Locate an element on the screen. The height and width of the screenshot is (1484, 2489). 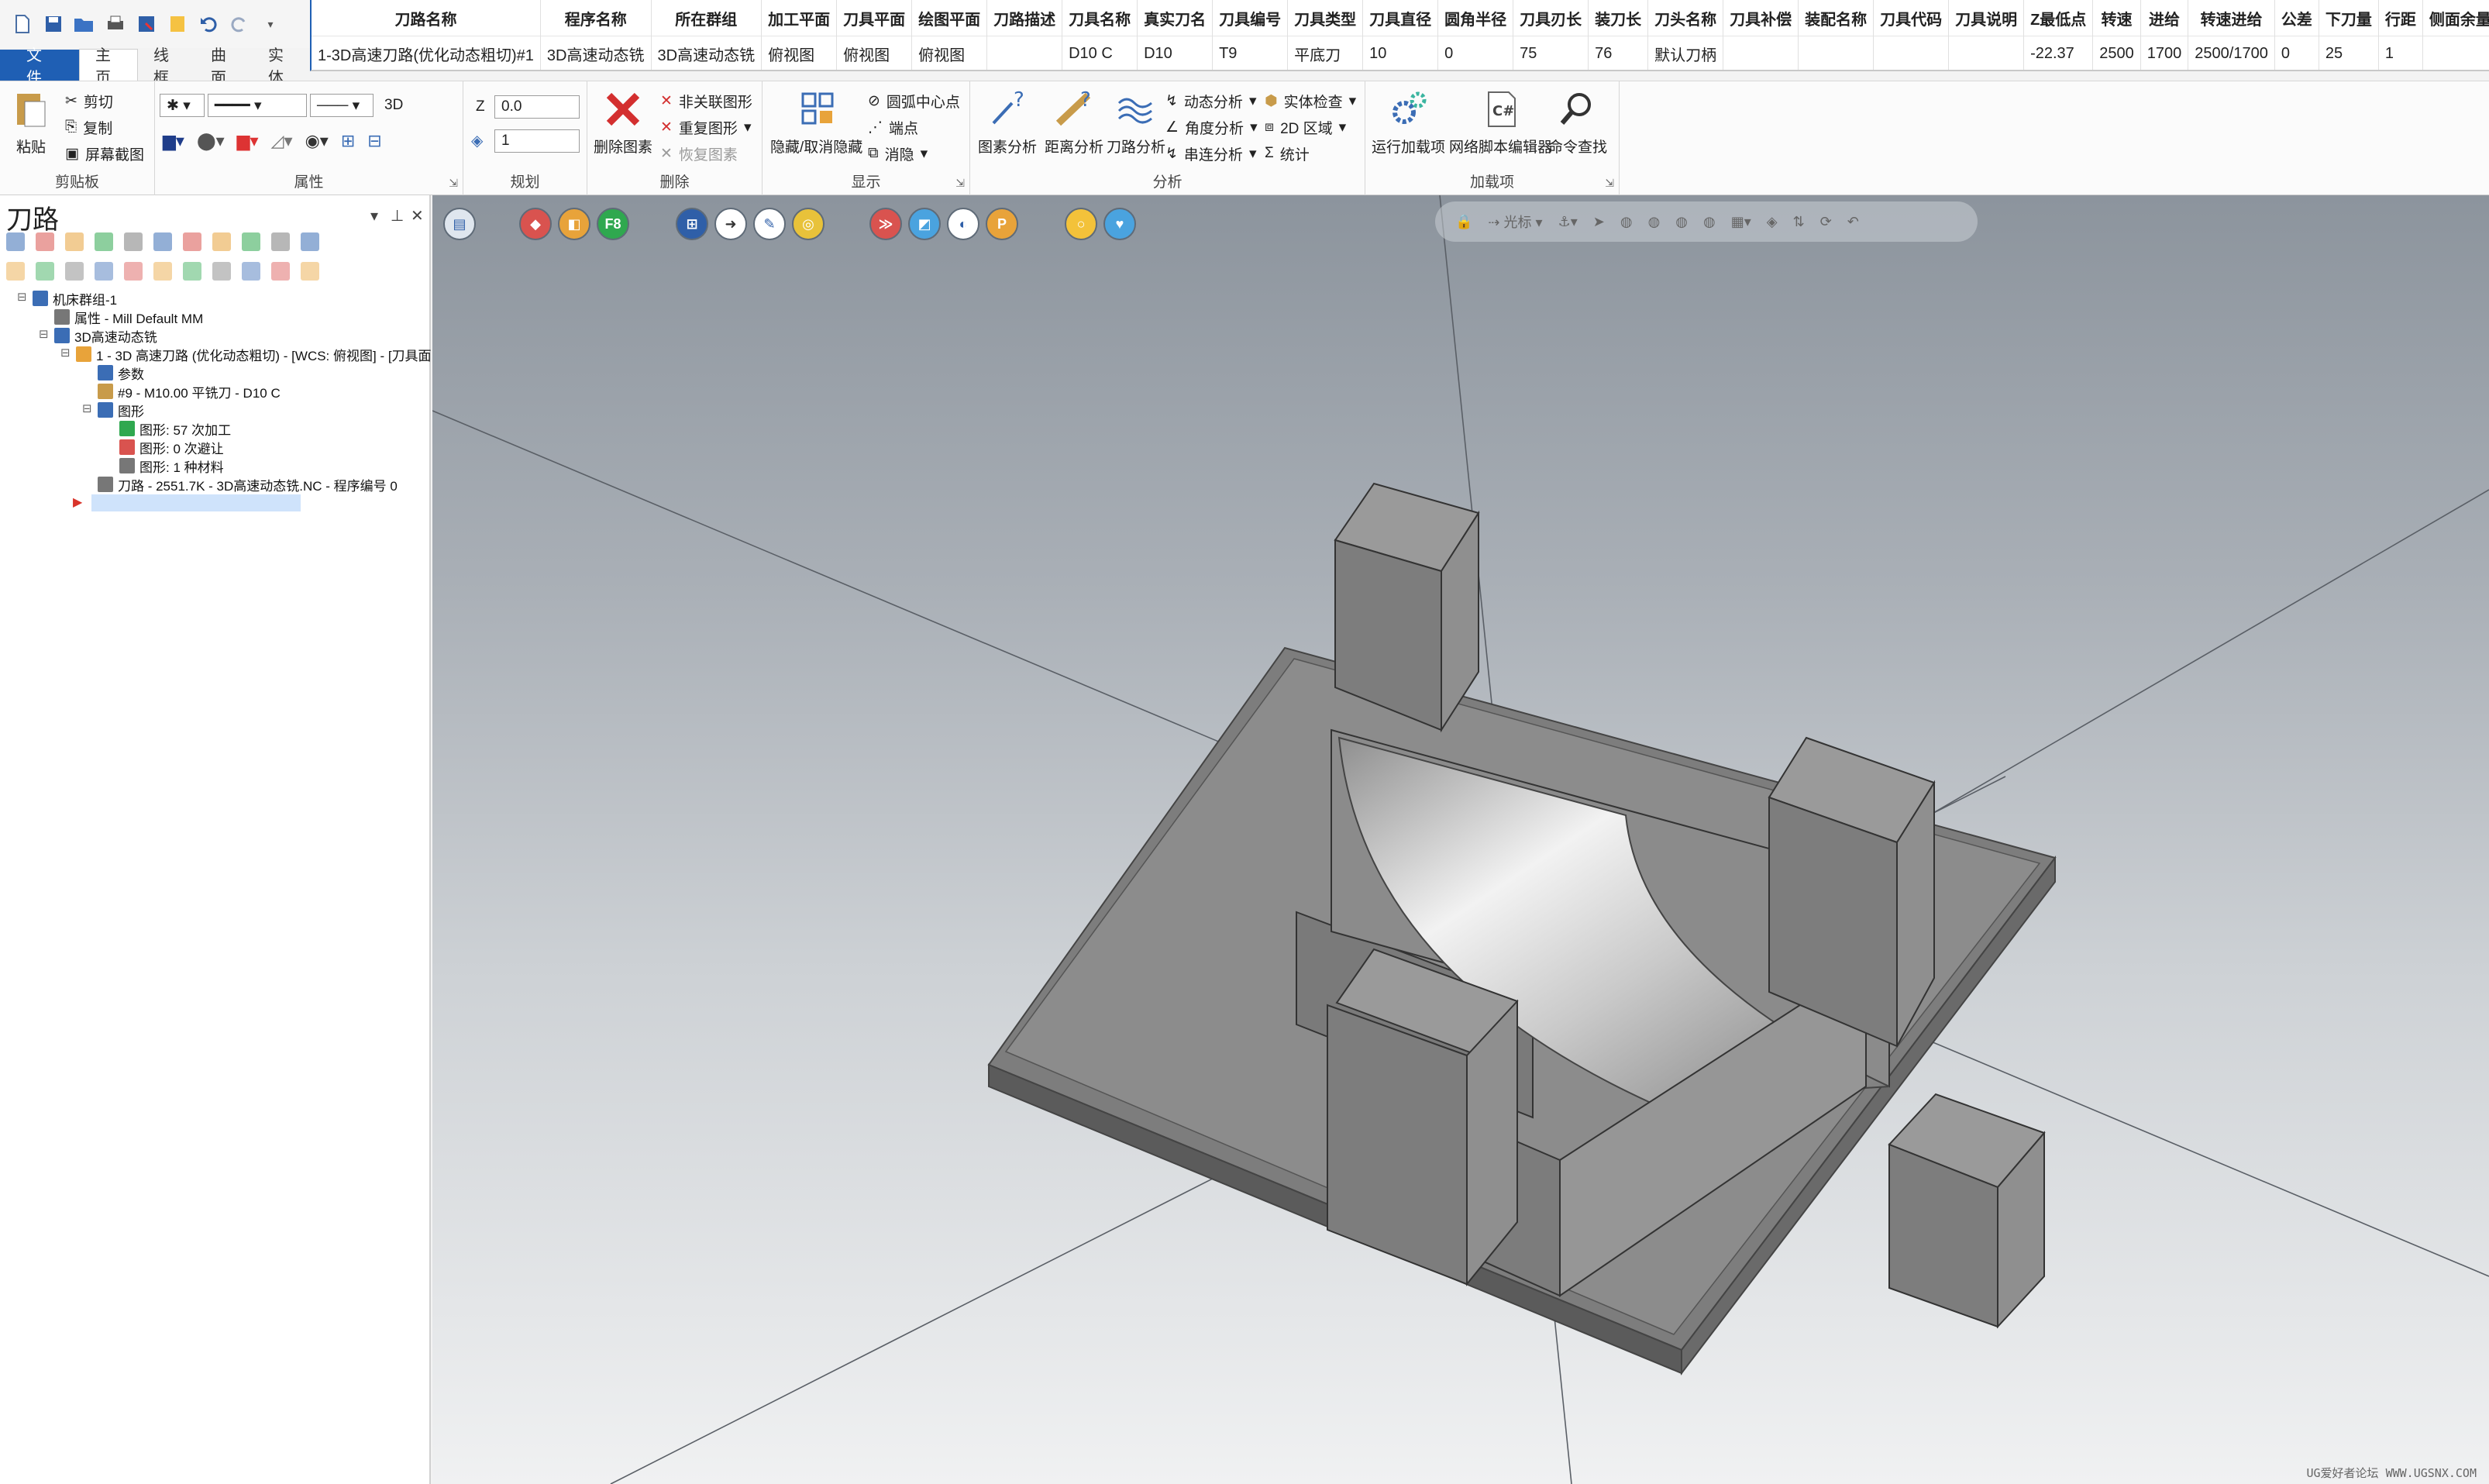
heart-icon: ♥ is located at coordinates (1119, 224).